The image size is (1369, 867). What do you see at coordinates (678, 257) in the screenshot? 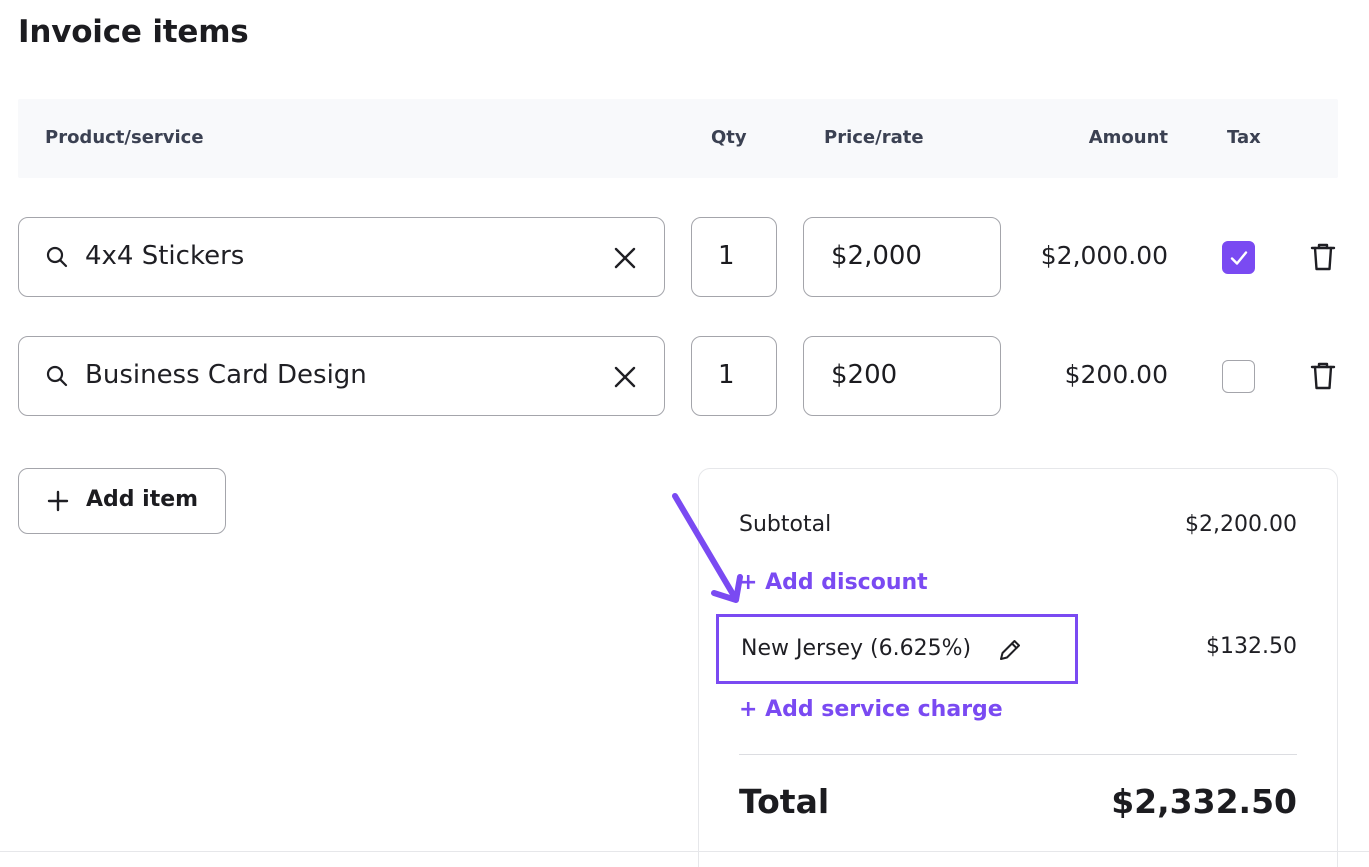
I see `line-item-row: 4x4 Stickers 1 $2,000 $2,000.00` at bounding box center [678, 257].